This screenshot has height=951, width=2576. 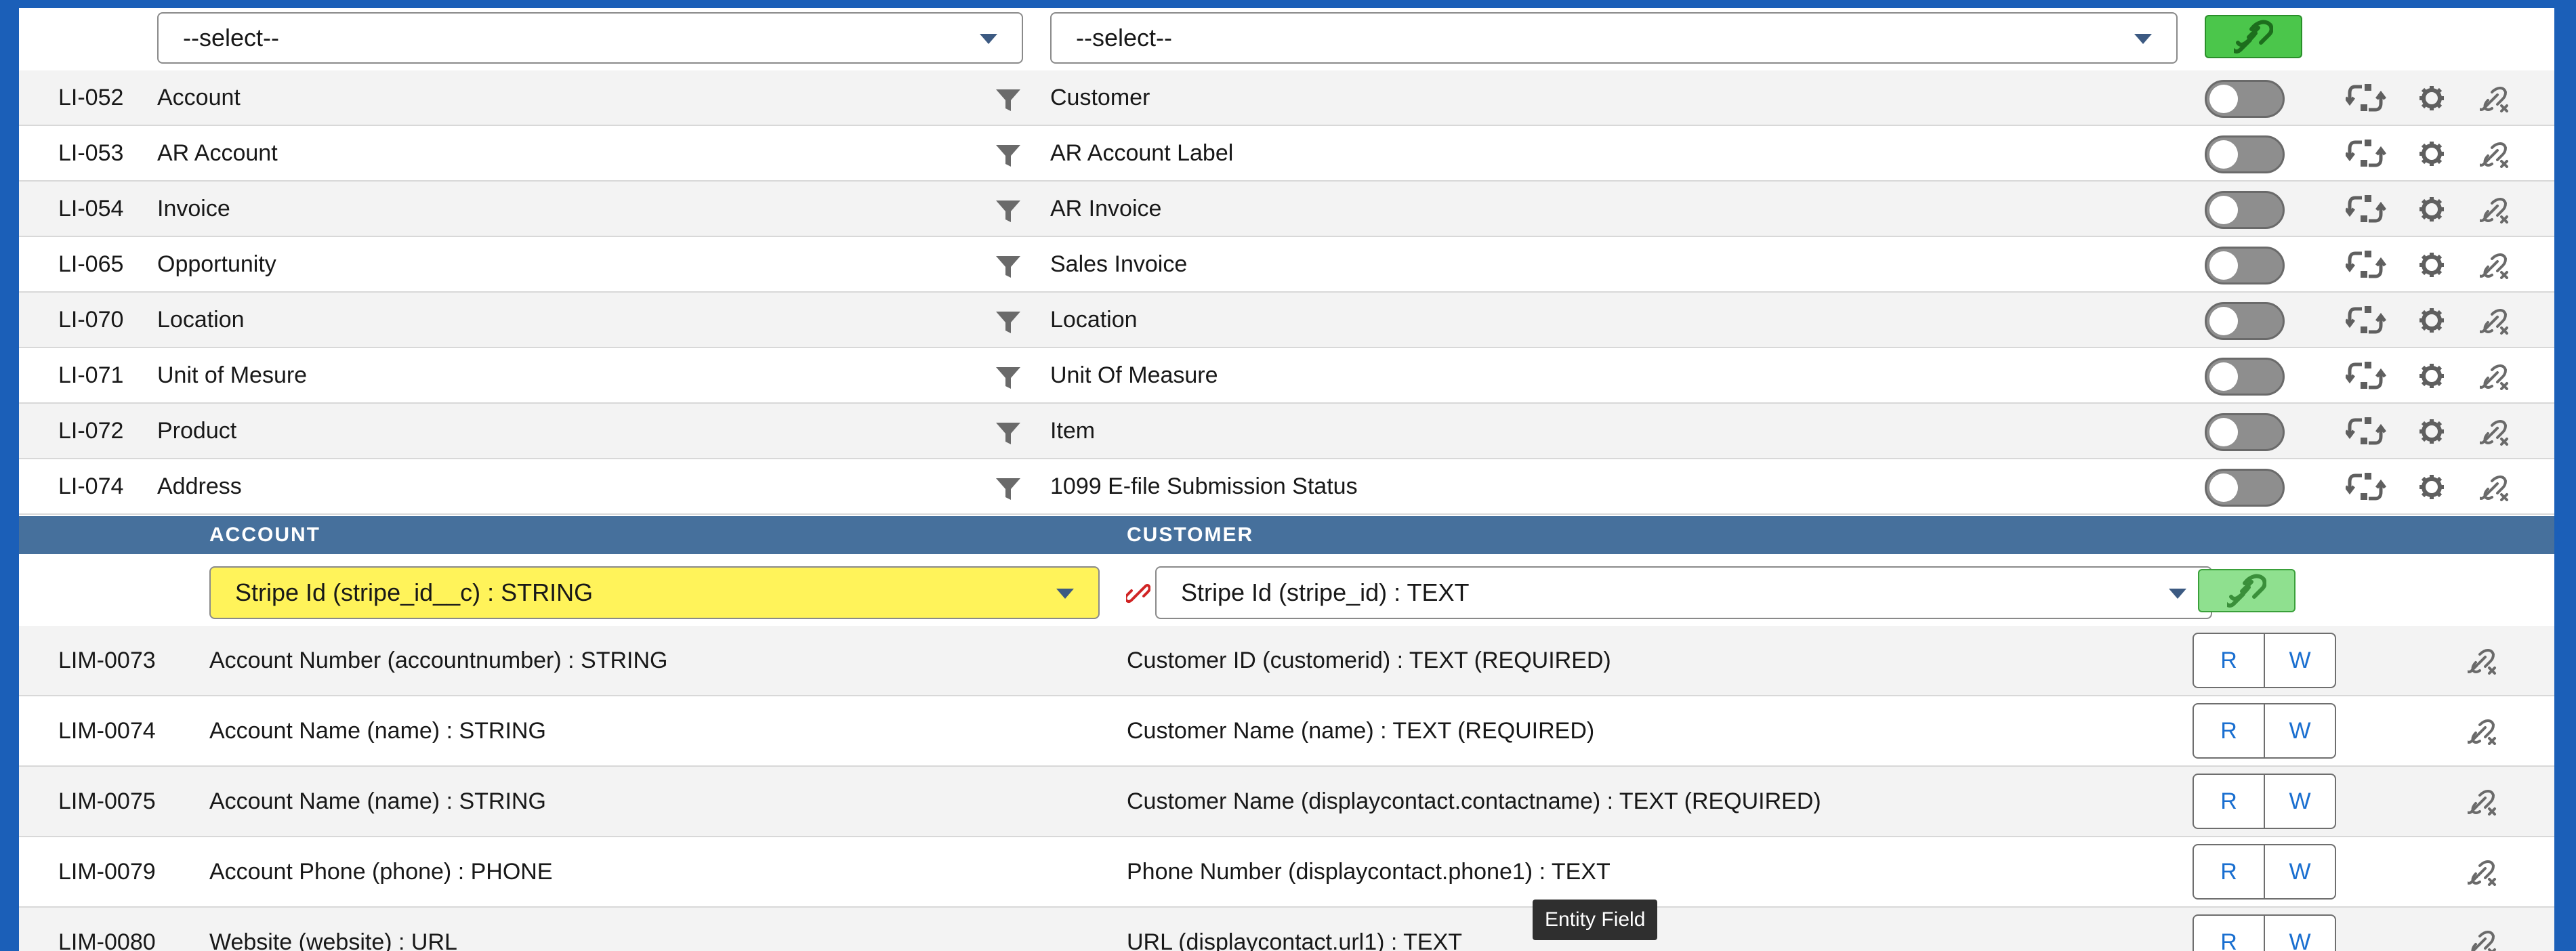 What do you see at coordinates (2177, 594) in the screenshot?
I see `chevron-down-icon` at bounding box center [2177, 594].